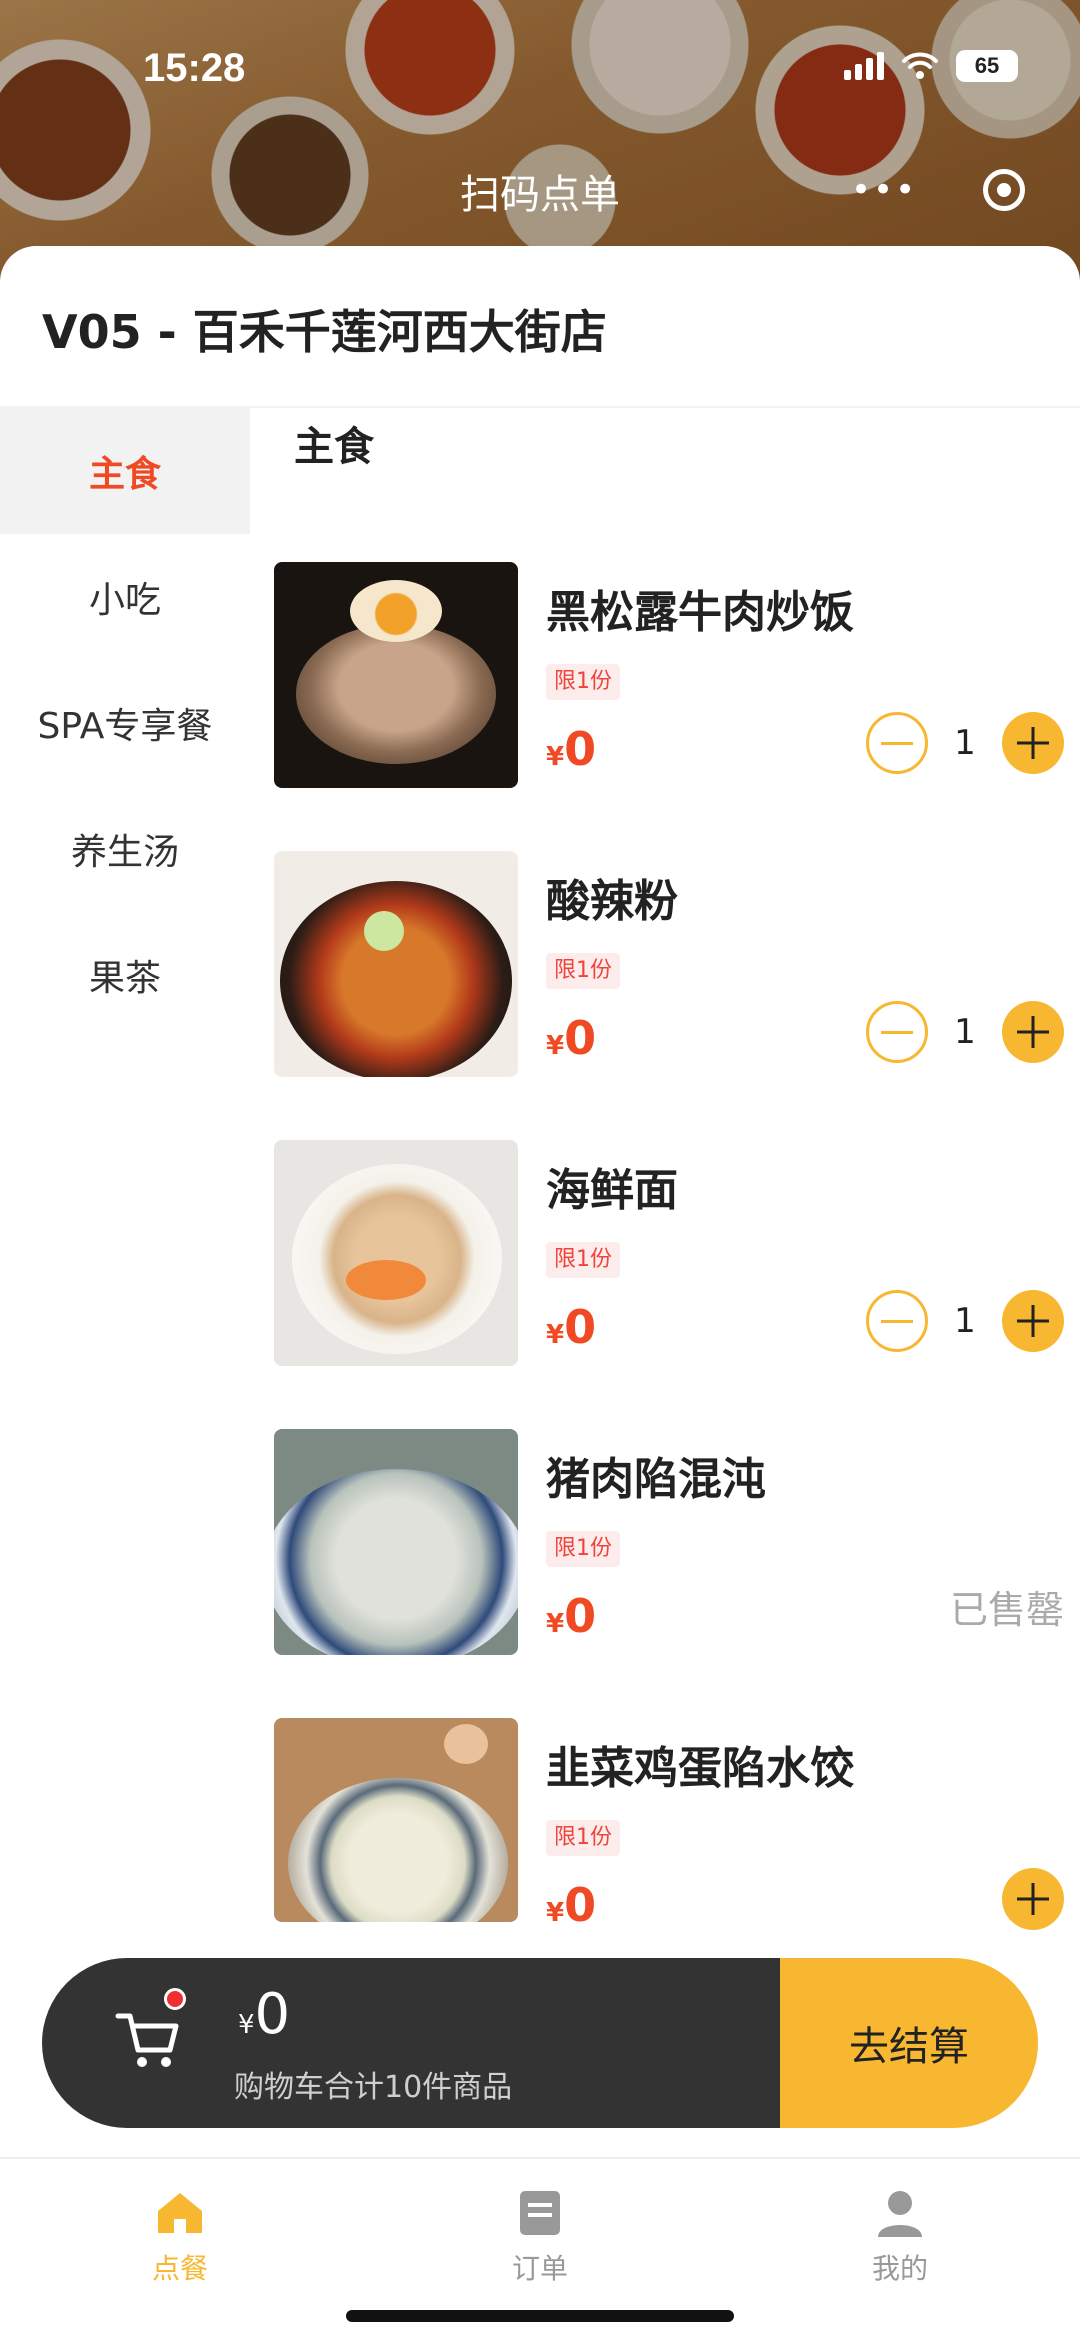 The image size is (1080, 2341). Describe the element at coordinates (669, 964) in the screenshot. I see `menu-item: 酸辣粉 限1份 ¥0 1` at that location.